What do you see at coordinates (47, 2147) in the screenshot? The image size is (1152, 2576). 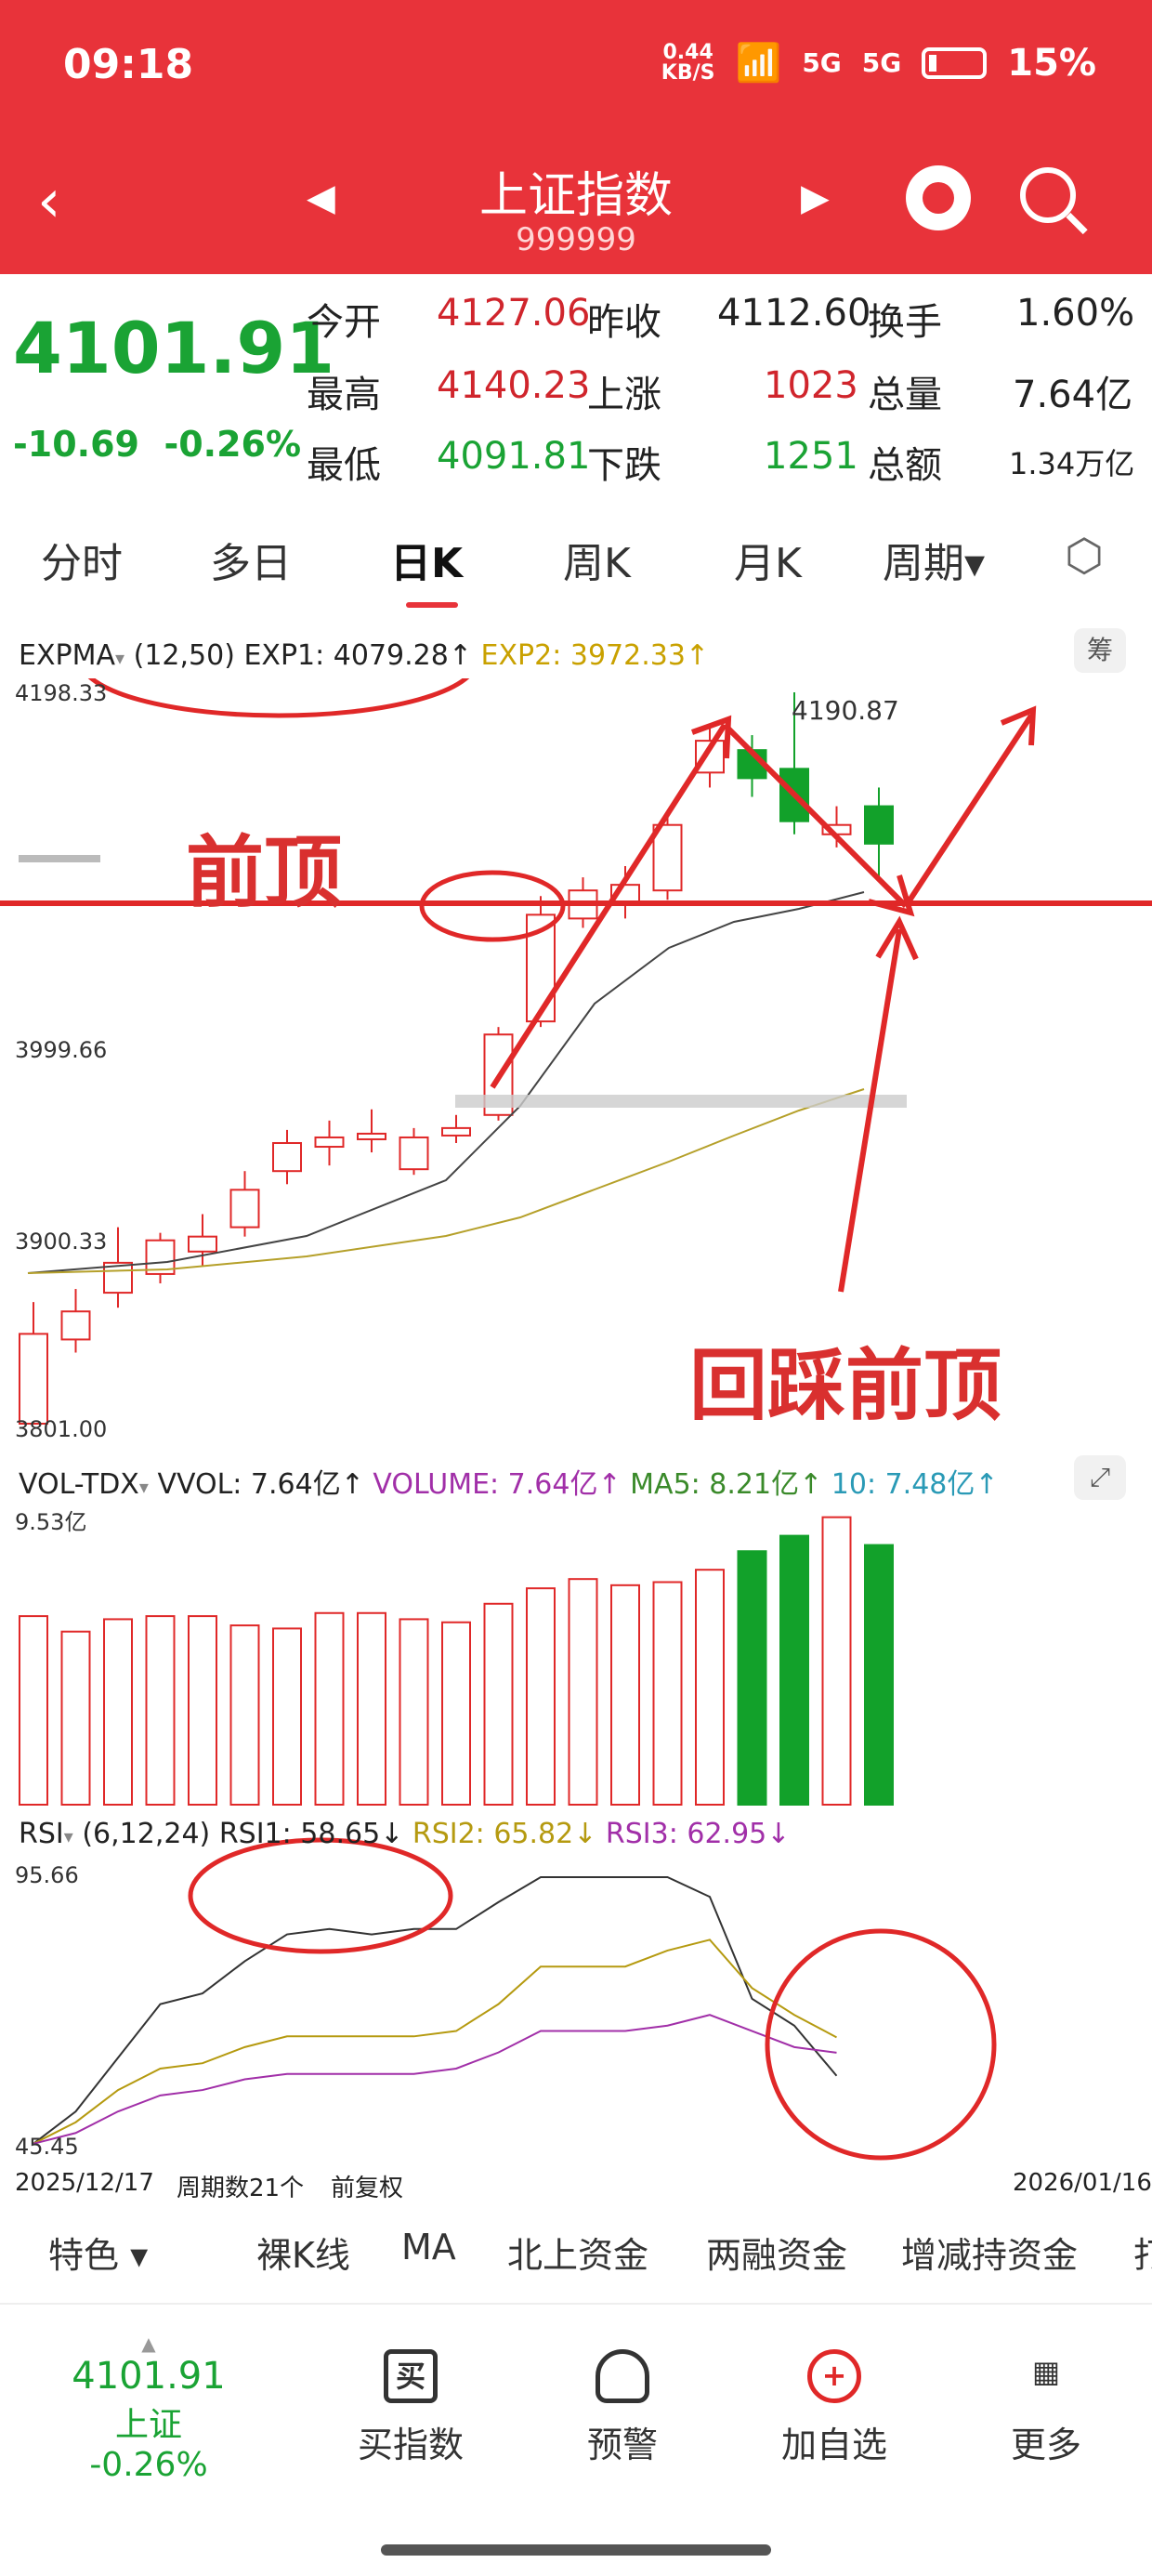 I see `rsi-axis-min: 45.45` at bounding box center [47, 2147].